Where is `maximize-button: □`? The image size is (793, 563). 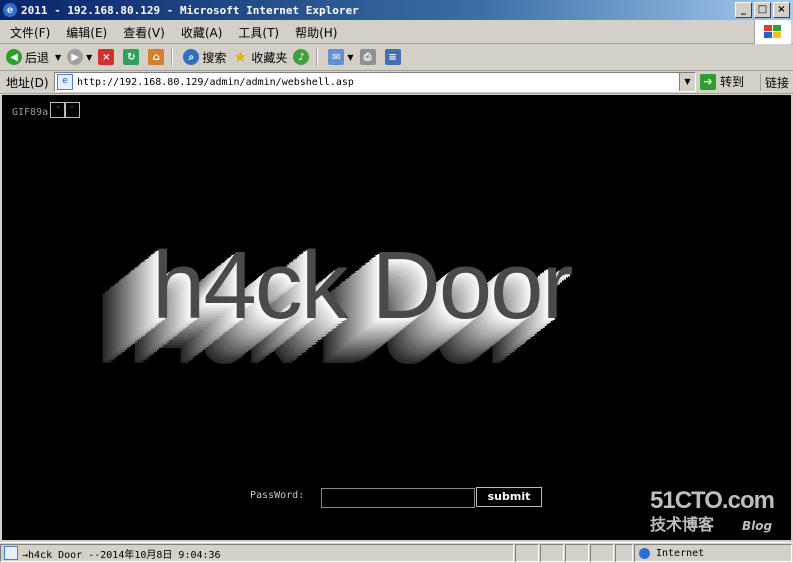 maximize-button: □ is located at coordinates (762, 10).